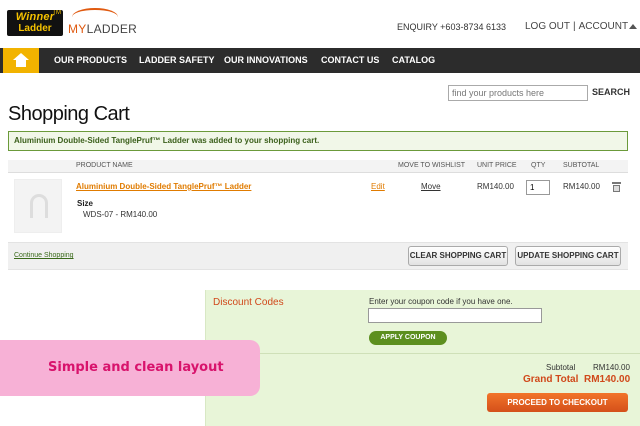  What do you see at coordinates (557, 402) in the screenshot?
I see `proceed-to-checkout-button: PROCEED TO CHECKOUT` at bounding box center [557, 402].